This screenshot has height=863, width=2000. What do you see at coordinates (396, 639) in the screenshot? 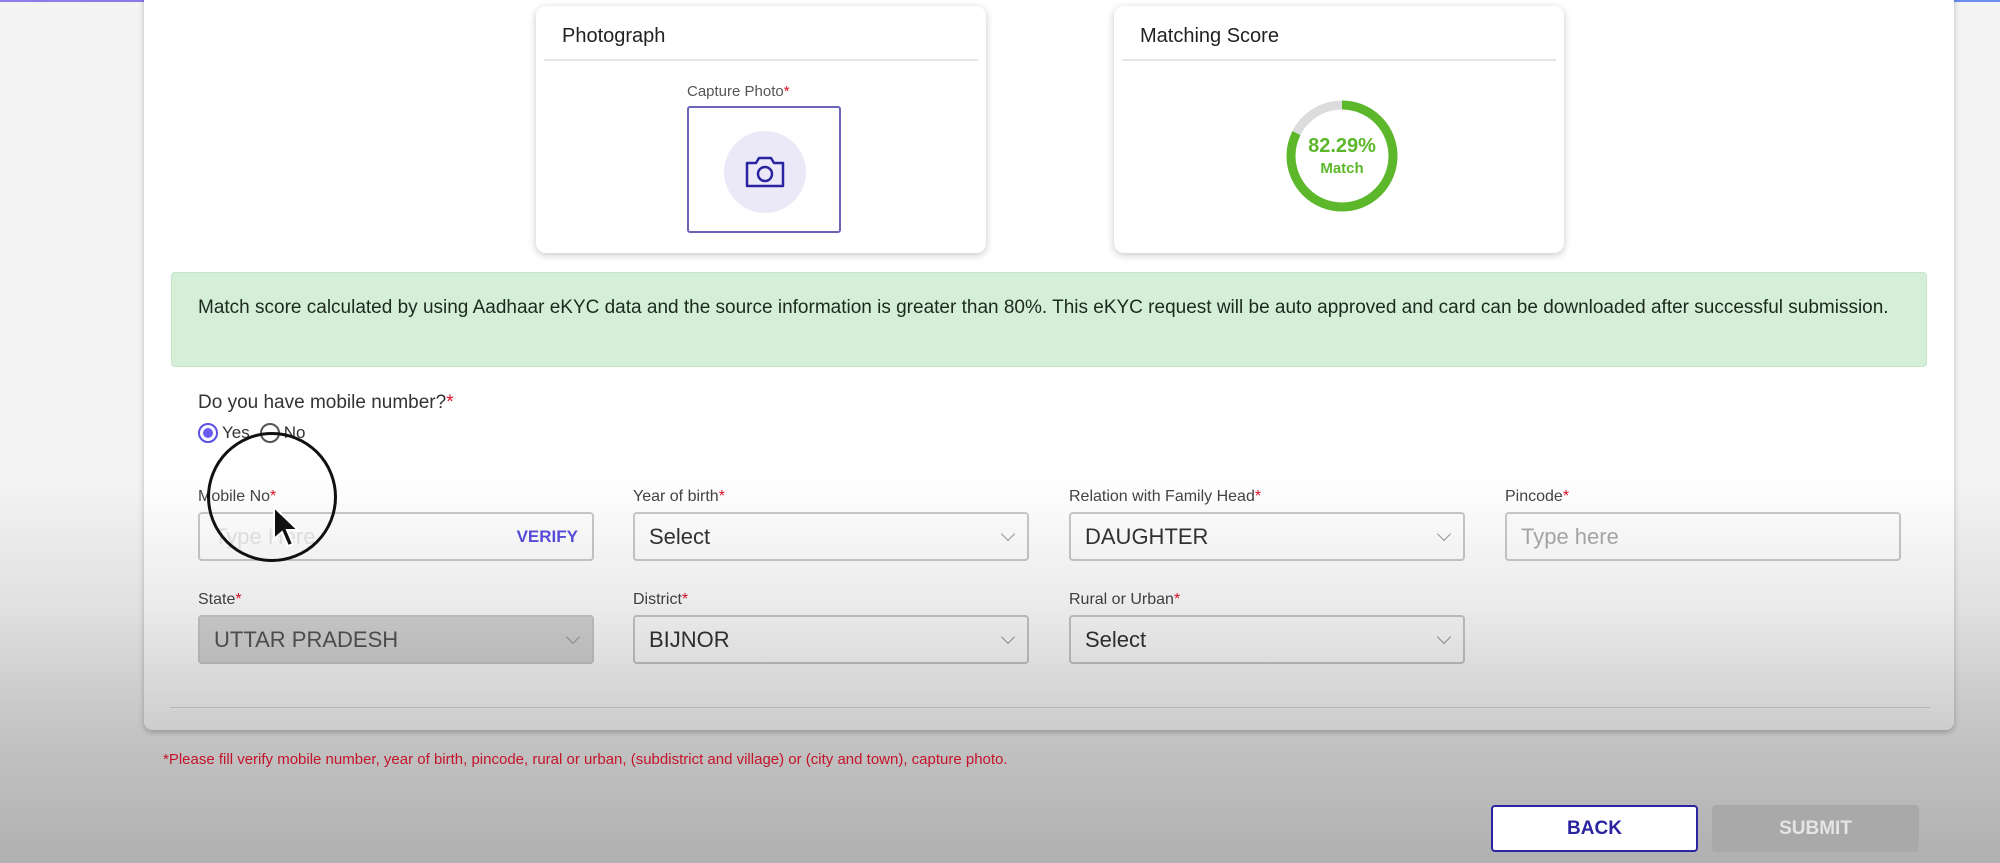
I see `state-select: UTTAR PRADESH` at bounding box center [396, 639].